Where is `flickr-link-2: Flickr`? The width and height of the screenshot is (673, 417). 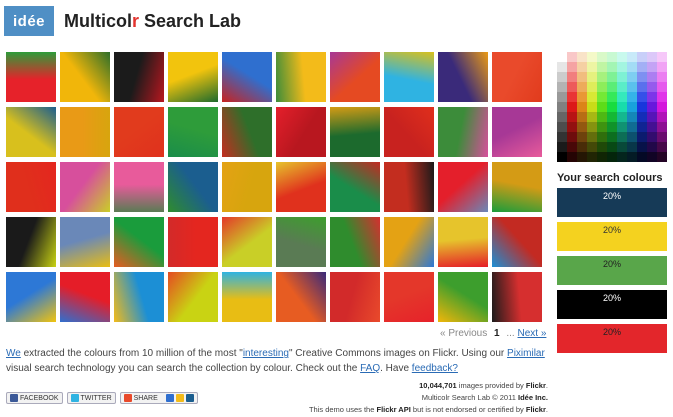 flickr-link-2: Flickr is located at coordinates (536, 409).